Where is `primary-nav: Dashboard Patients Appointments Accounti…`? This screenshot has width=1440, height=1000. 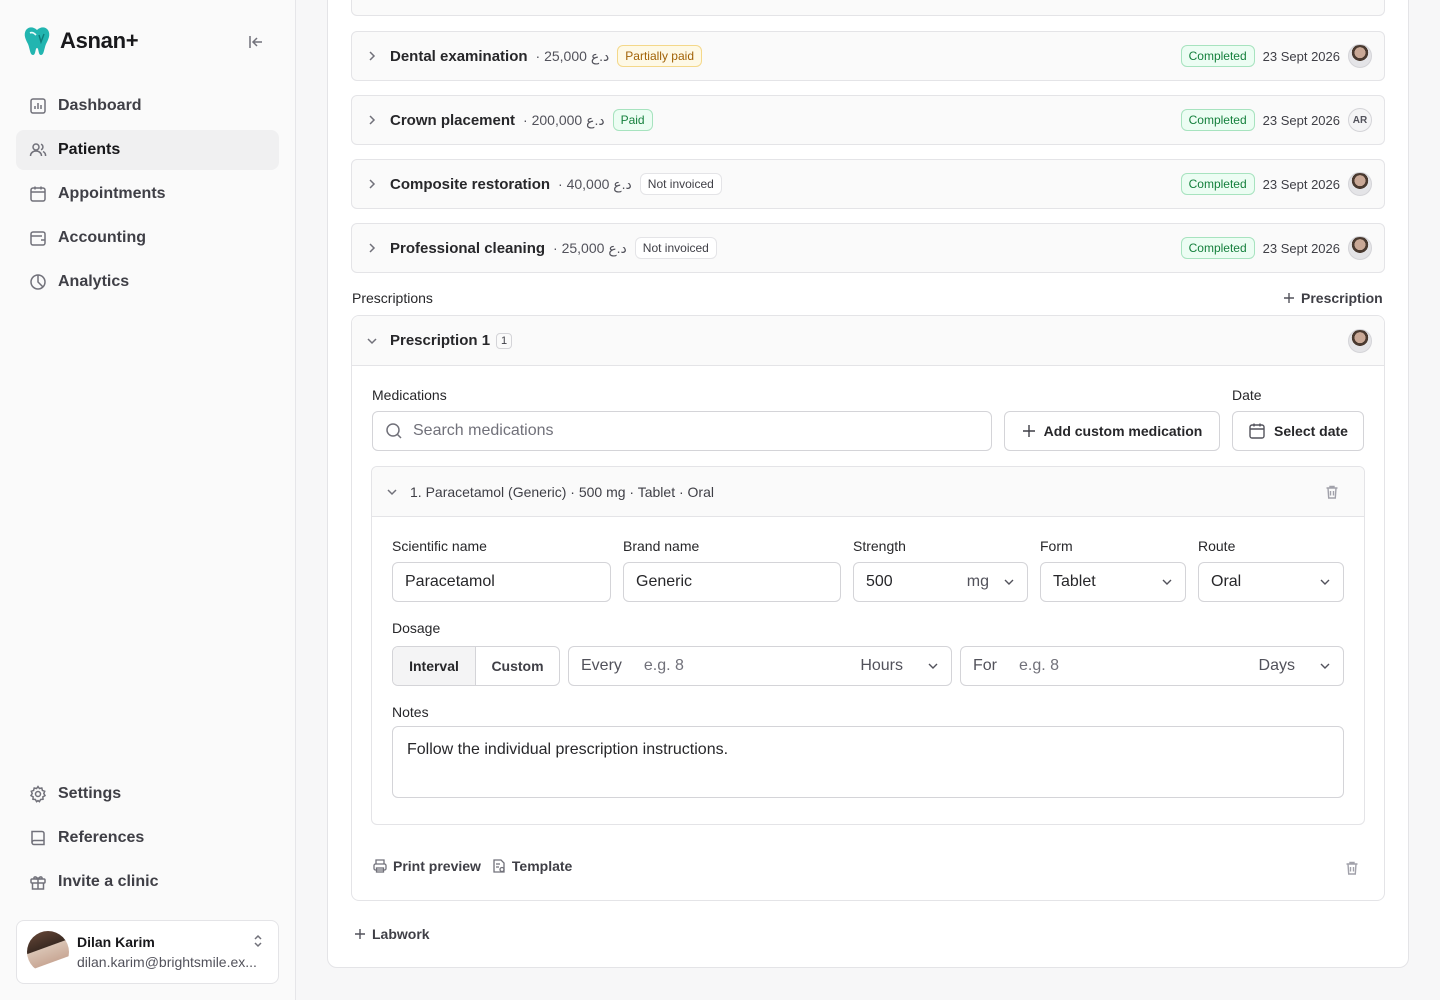 primary-nav: Dashboard Patients Appointments Accounti… is located at coordinates (147, 196).